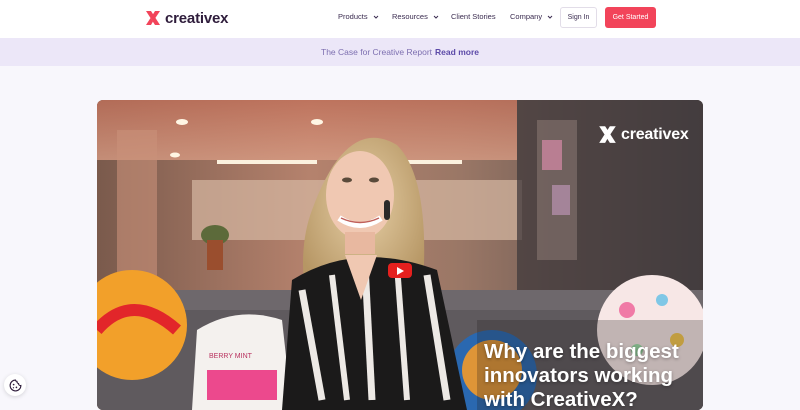 The image size is (800, 410). I want to click on nav-products: Products, so click(358, 16).